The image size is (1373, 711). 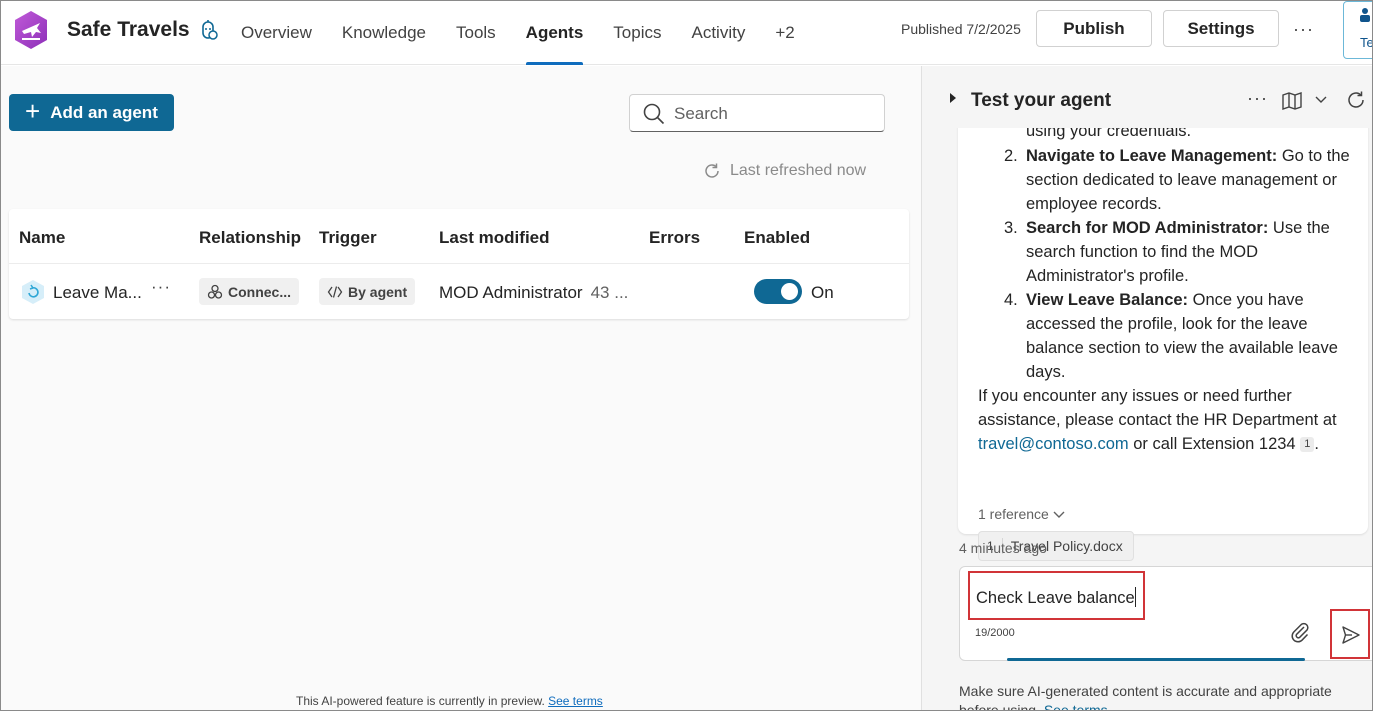 What do you see at coordinates (674, 238) in the screenshot?
I see `column-errors: Errors` at bounding box center [674, 238].